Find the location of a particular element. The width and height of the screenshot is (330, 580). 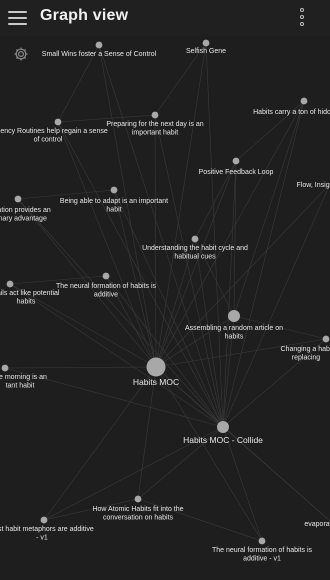

graph-node-label-line: Selfish Gene is located at coordinates (206, 51).